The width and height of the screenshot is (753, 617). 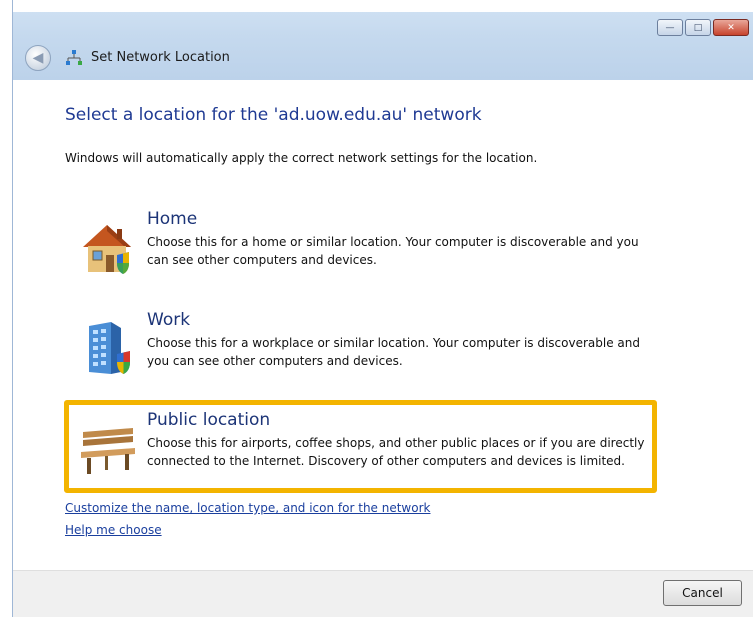 What do you see at coordinates (113, 530) in the screenshot?
I see `help-me-choose-link: Help me choose` at bounding box center [113, 530].